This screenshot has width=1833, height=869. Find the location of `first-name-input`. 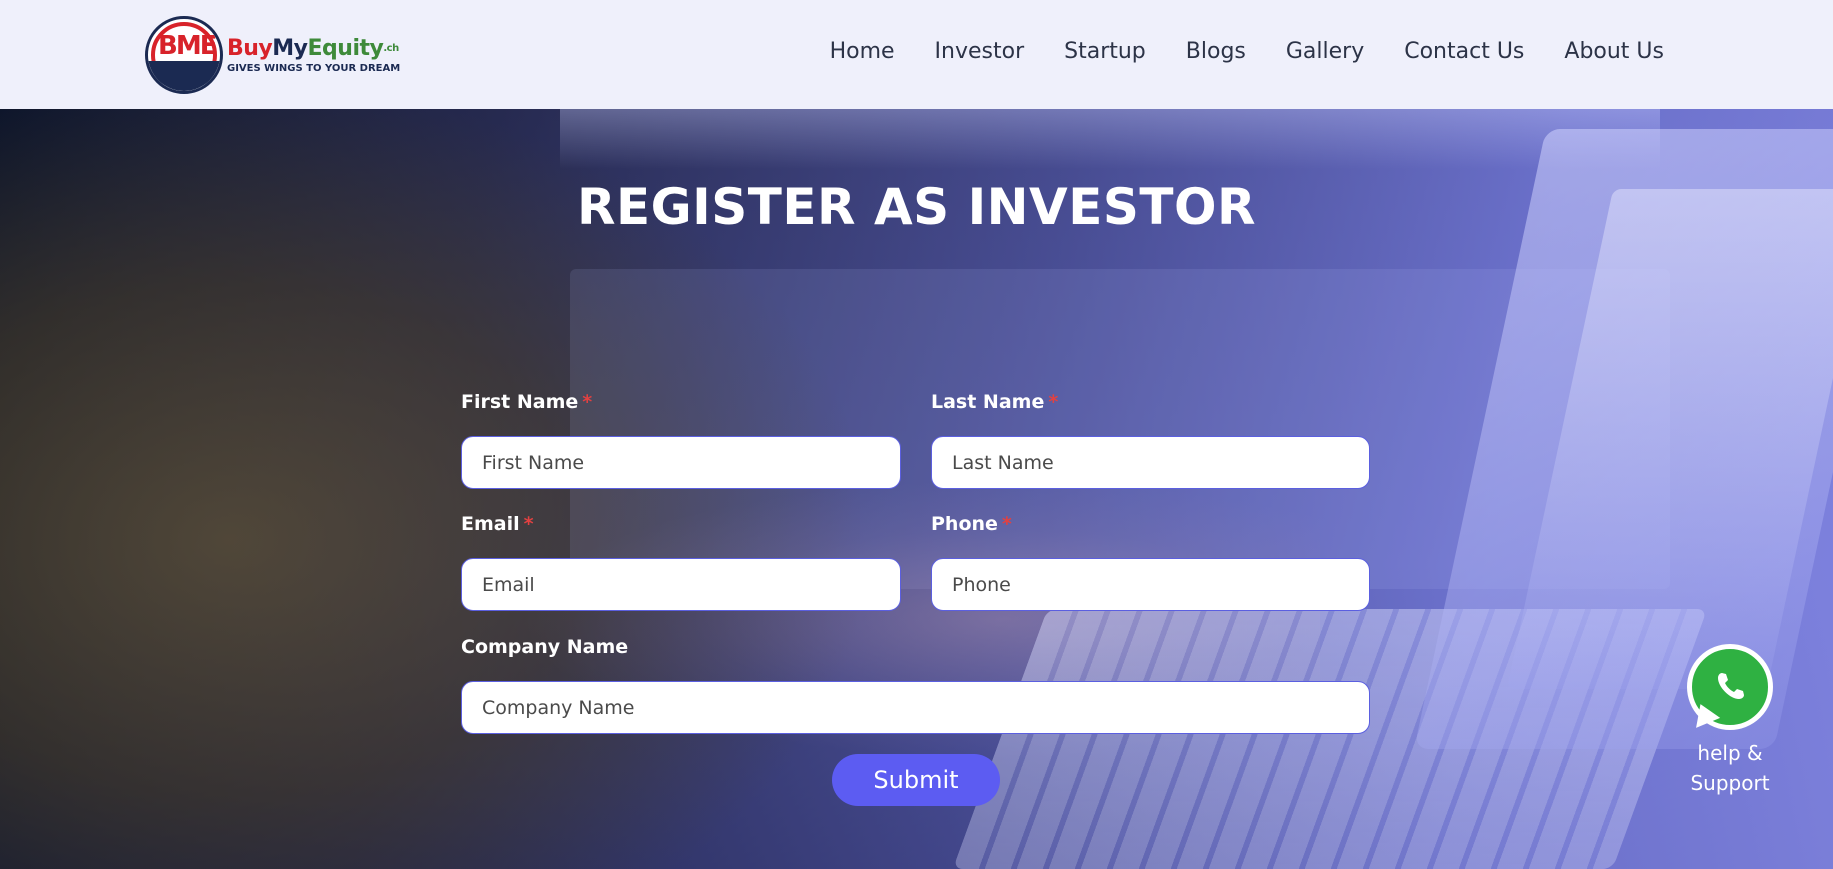

first-name-input is located at coordinates (681, 462).